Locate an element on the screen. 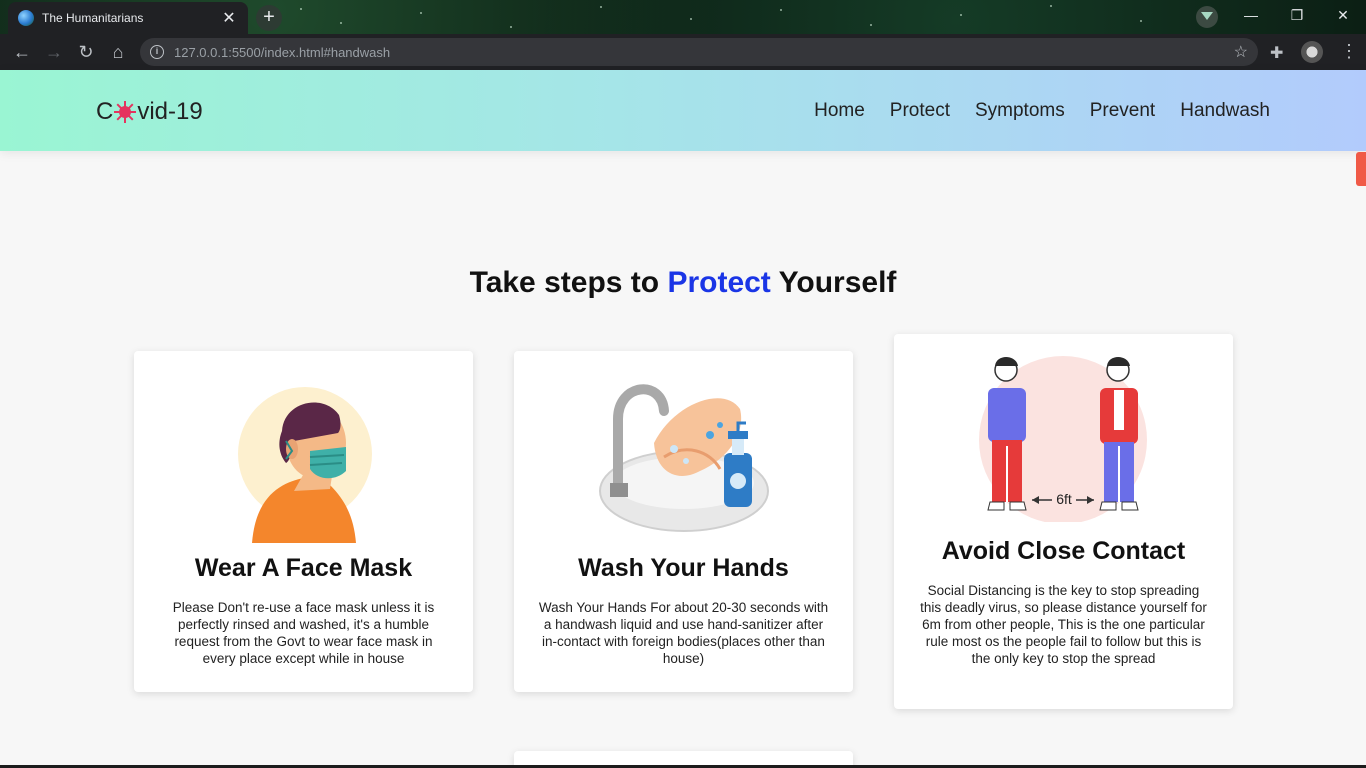 Image resolution: width=1366 pixels, height=768 pixels. browser-menu-icon: ⋮ is located at coordinates (1349, 52).